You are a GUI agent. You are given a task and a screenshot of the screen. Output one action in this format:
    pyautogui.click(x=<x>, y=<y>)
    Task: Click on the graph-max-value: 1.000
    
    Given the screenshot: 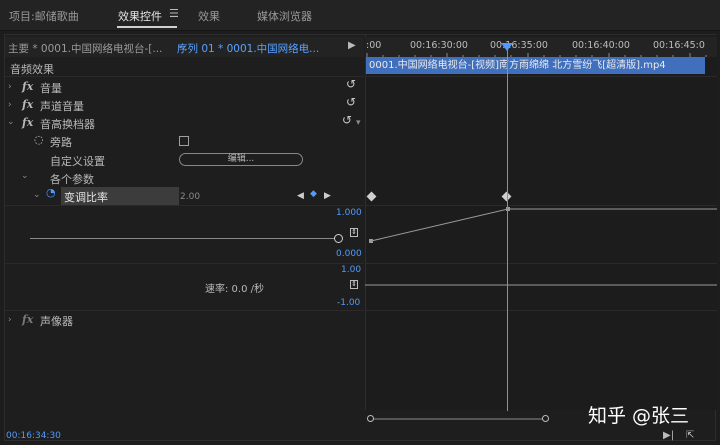 What is the action you would take?
    pyautogui.click(x=349, y=213)
    